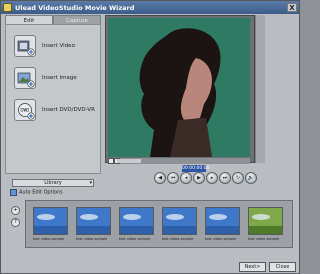  What do you see at coordinates (199, 178) in the screenshot?
I see `play-button: ▶` at bounding box center [199, 178].